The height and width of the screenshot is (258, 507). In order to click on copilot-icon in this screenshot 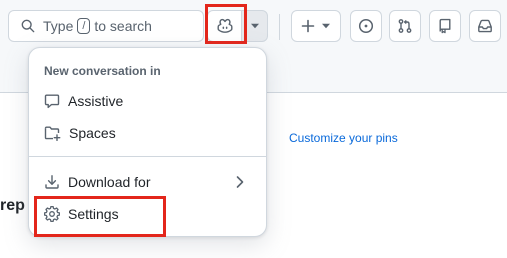, I will do `click(224, 25)`.